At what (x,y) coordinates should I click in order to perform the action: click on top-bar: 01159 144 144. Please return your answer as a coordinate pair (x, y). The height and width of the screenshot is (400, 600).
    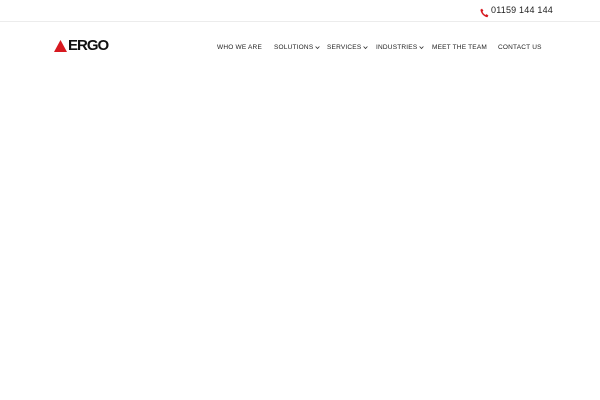
    Looking at the image, I should click on (300, 11).